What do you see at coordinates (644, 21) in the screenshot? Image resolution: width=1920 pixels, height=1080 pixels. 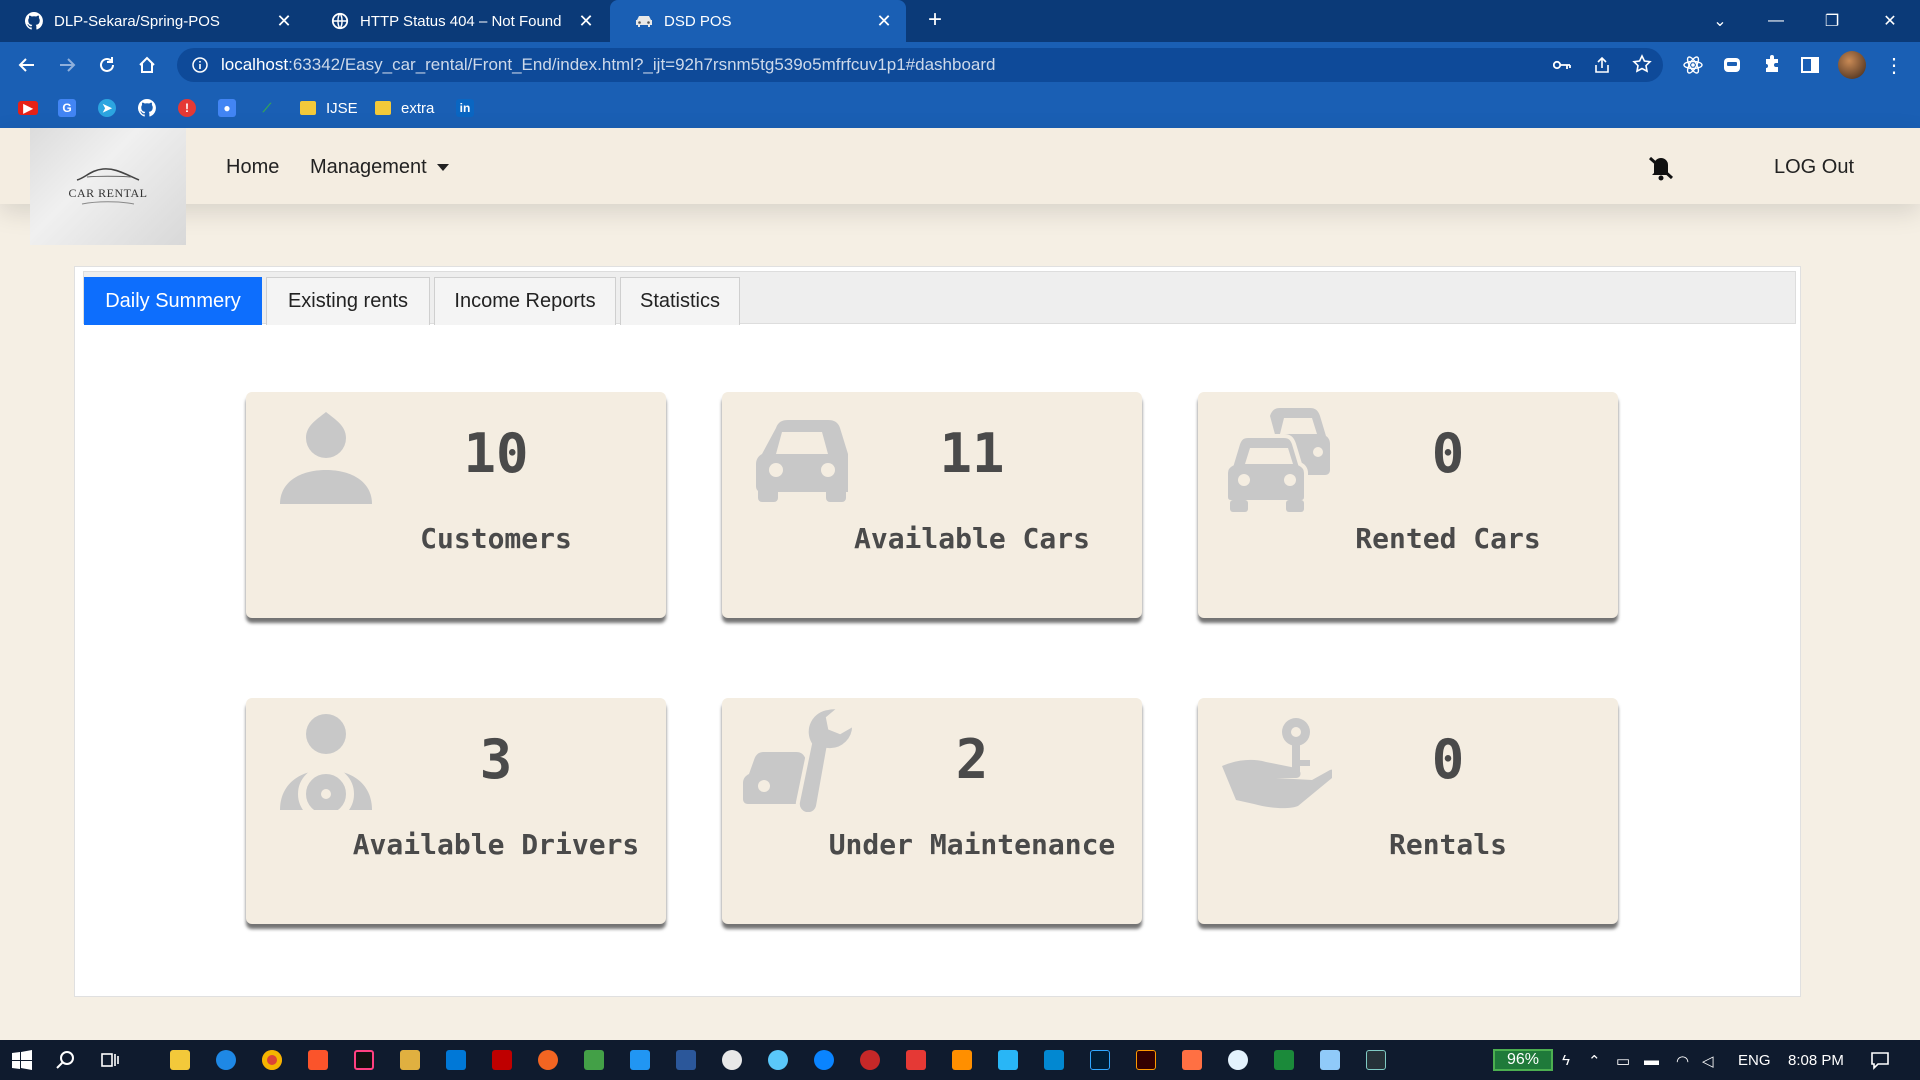 I see `car-icon` at bounding box center [644, 21].